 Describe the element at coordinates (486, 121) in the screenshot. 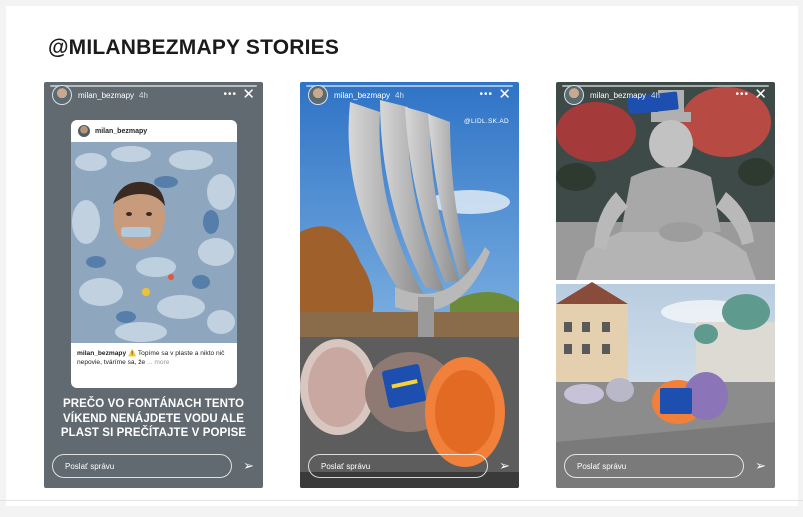

I see `mention-tag: @LIDL.SK.AD` at that location.